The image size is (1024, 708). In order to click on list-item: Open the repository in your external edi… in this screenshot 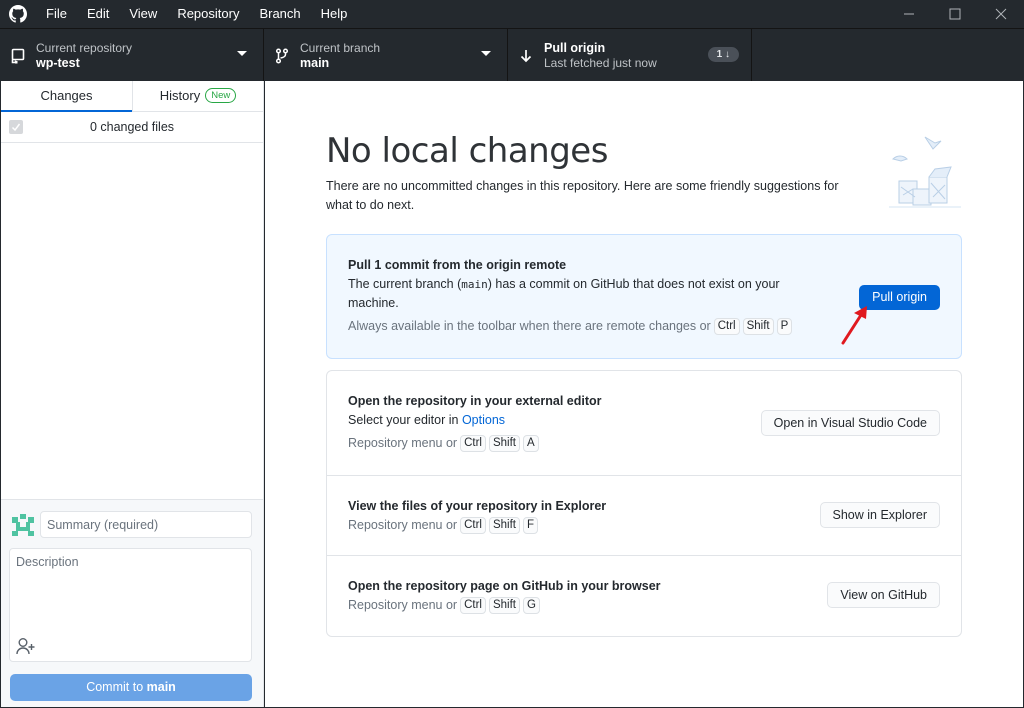, I will do `click(644, 423)`.